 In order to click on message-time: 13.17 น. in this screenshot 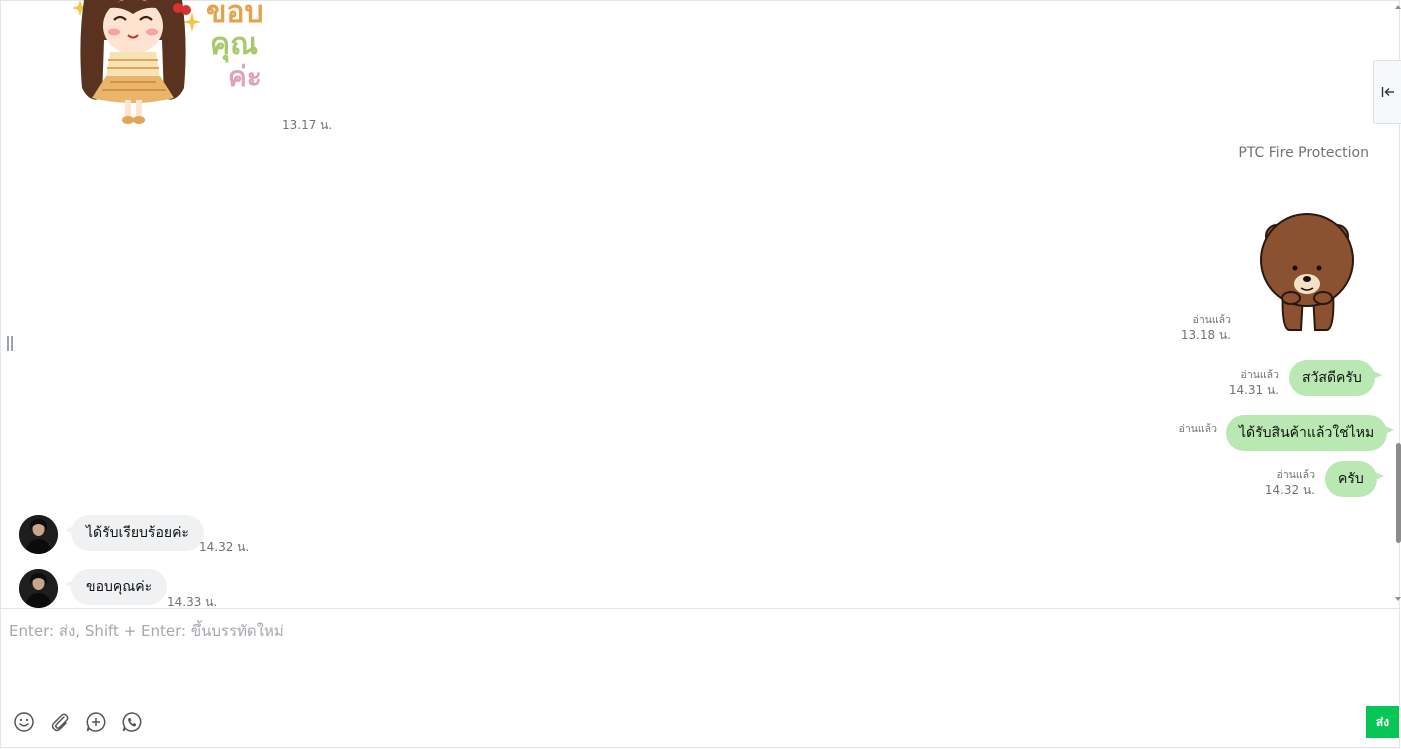, I will do `click(307, 125)`.